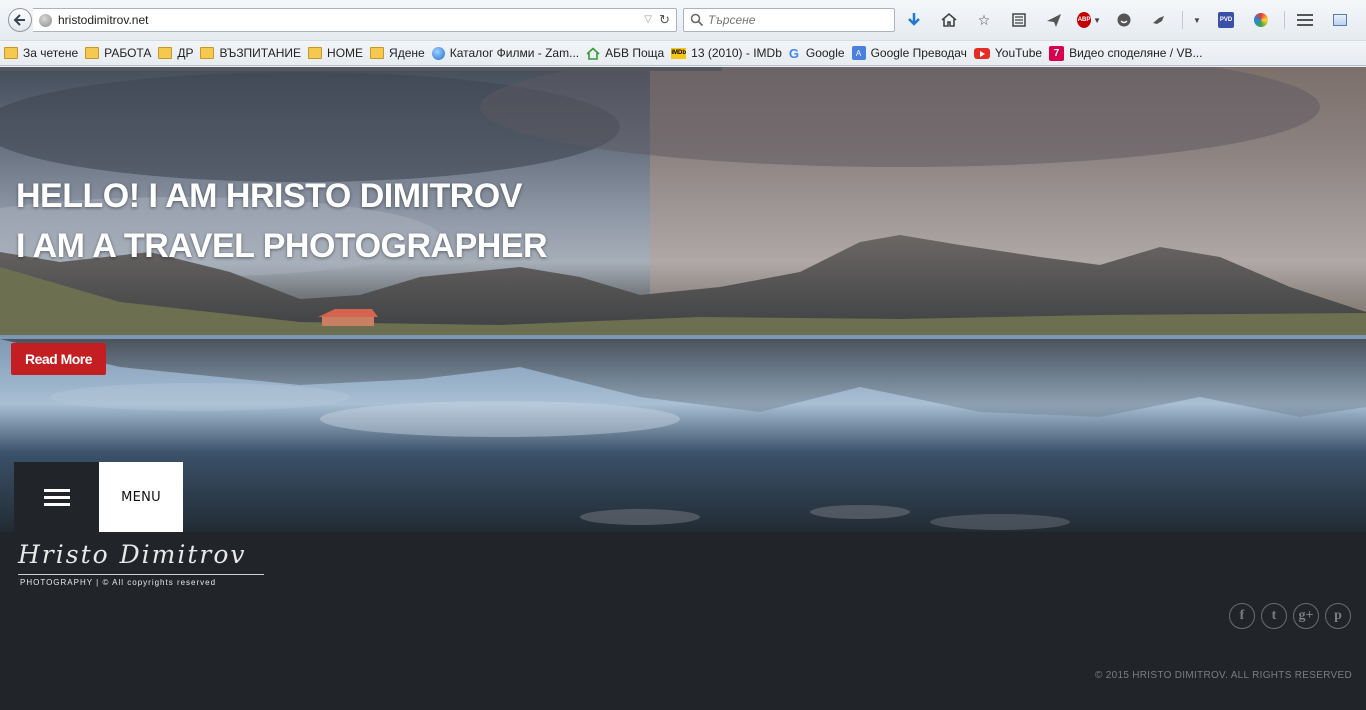 The width and height of the screenshot is (1366, 710). Describe the element at coordinates (1057, 53) in the screenshot. I see `seven-icon: 7` at that location.